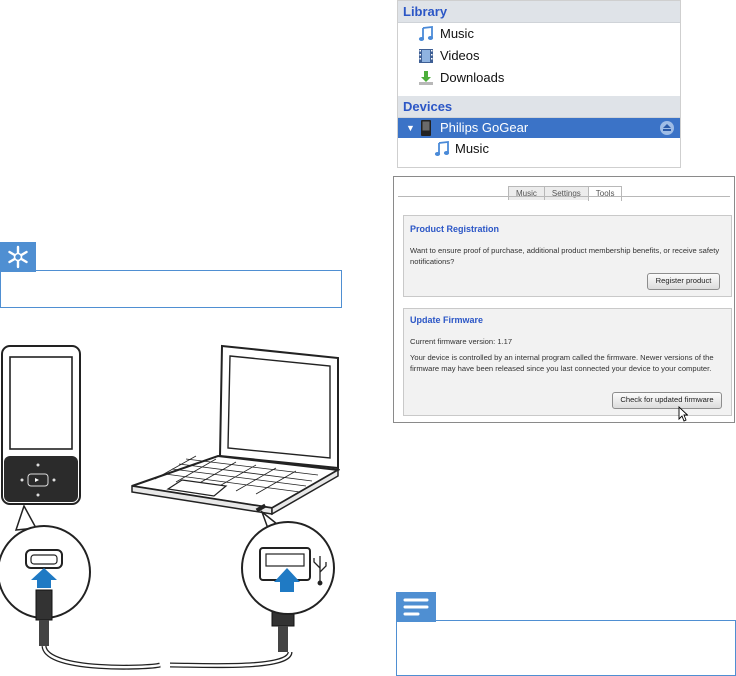 This screenshot has height=676, width=736. I want to click on product-registration-title: Product Registration, so click(455, 229).